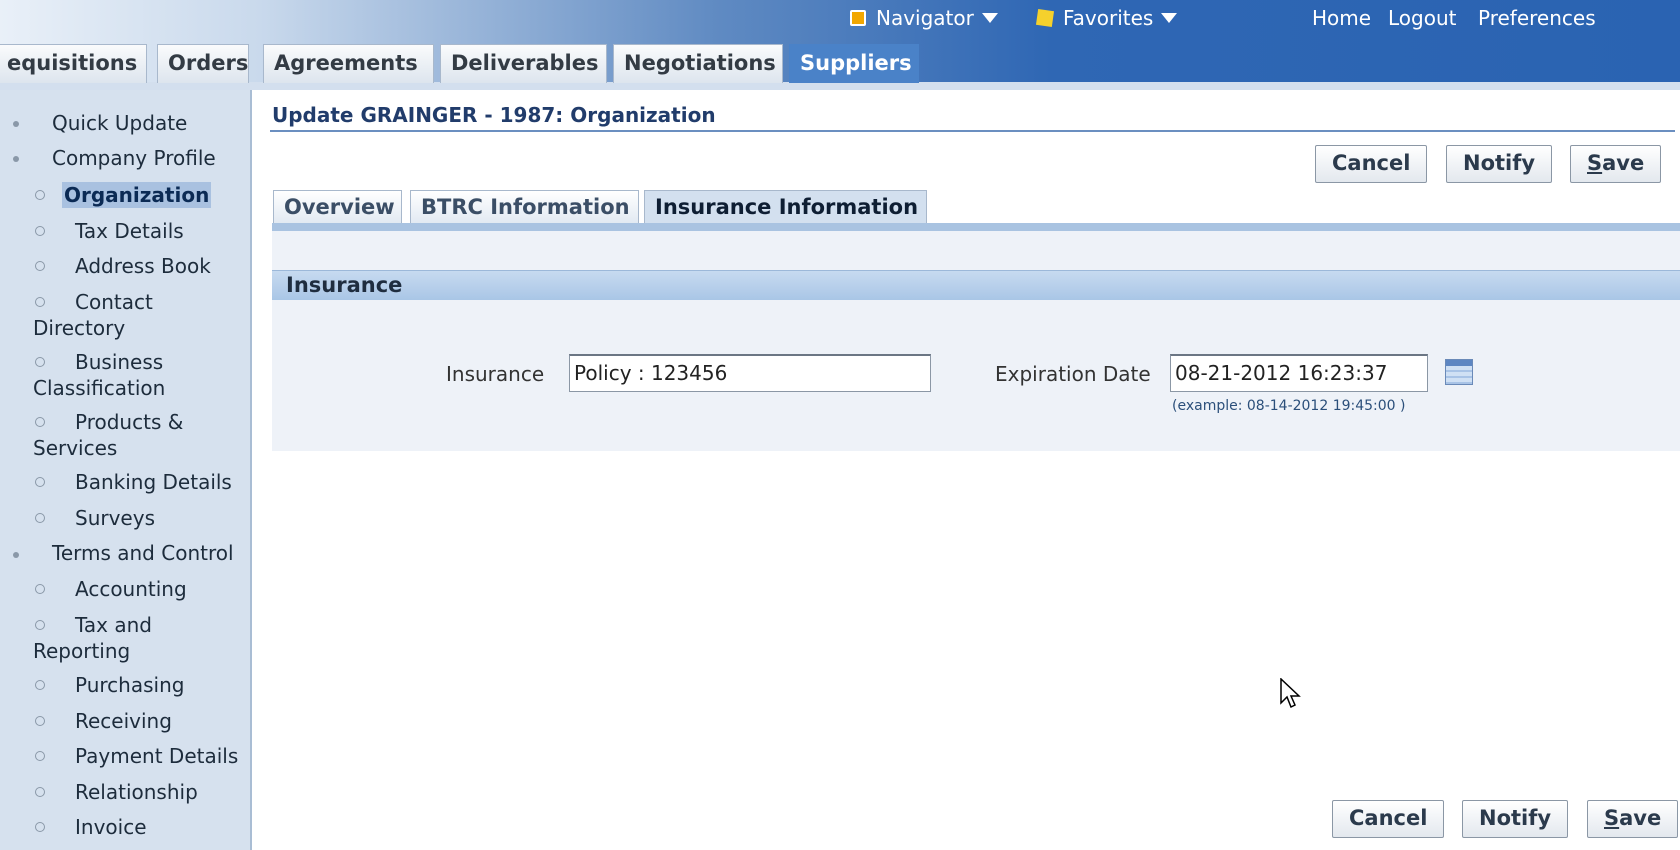  I want to click on favorites-menu: Favorites, so click(1106, 18).